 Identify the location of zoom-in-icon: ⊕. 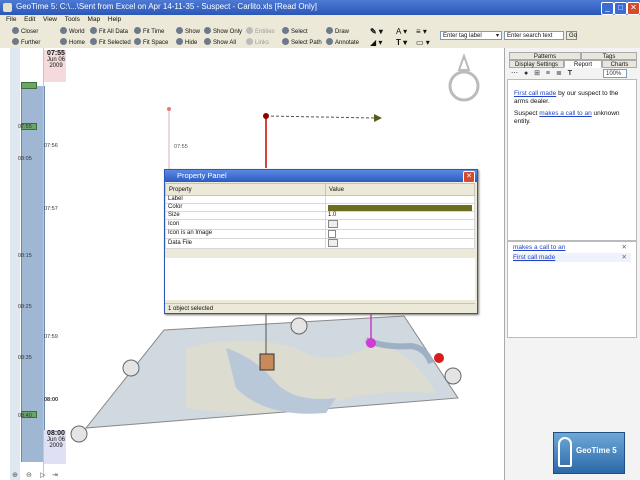
(15, 475).